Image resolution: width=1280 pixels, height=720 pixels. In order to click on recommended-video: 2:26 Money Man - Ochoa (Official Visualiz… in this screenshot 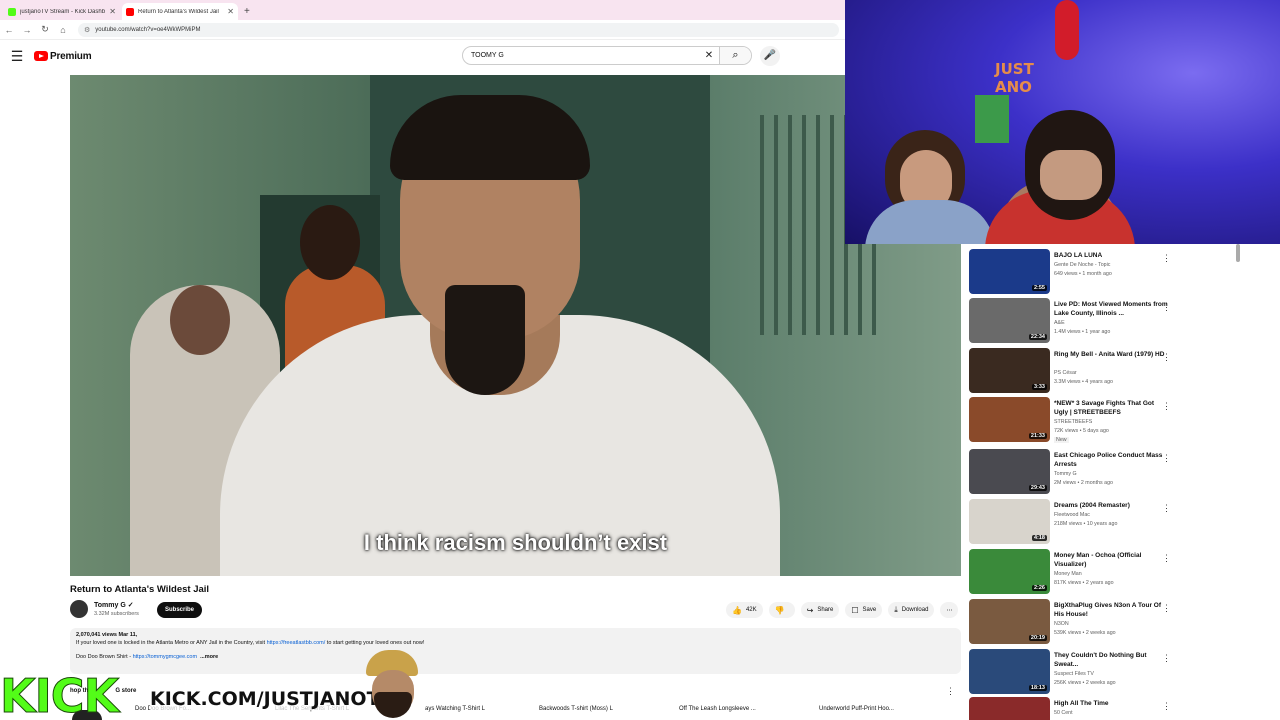, I will do `click(1099, 572)`.